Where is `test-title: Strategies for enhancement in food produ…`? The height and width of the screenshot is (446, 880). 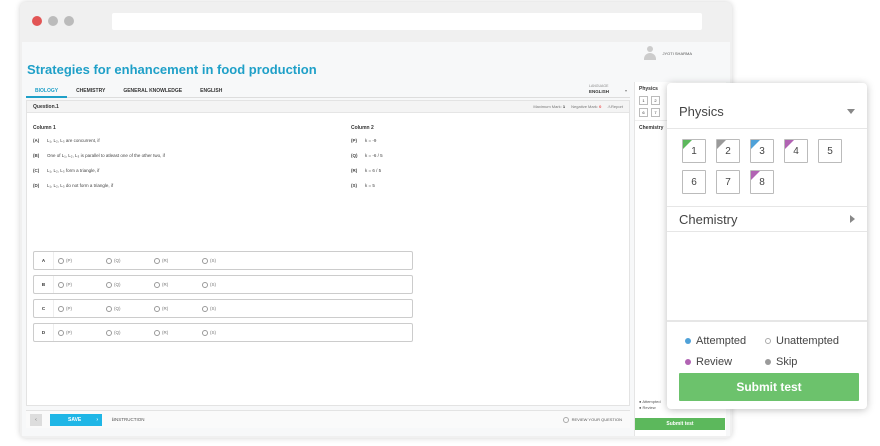
test-title: Strategies for enhancement in food produ… is located at coordinates (172, 69).